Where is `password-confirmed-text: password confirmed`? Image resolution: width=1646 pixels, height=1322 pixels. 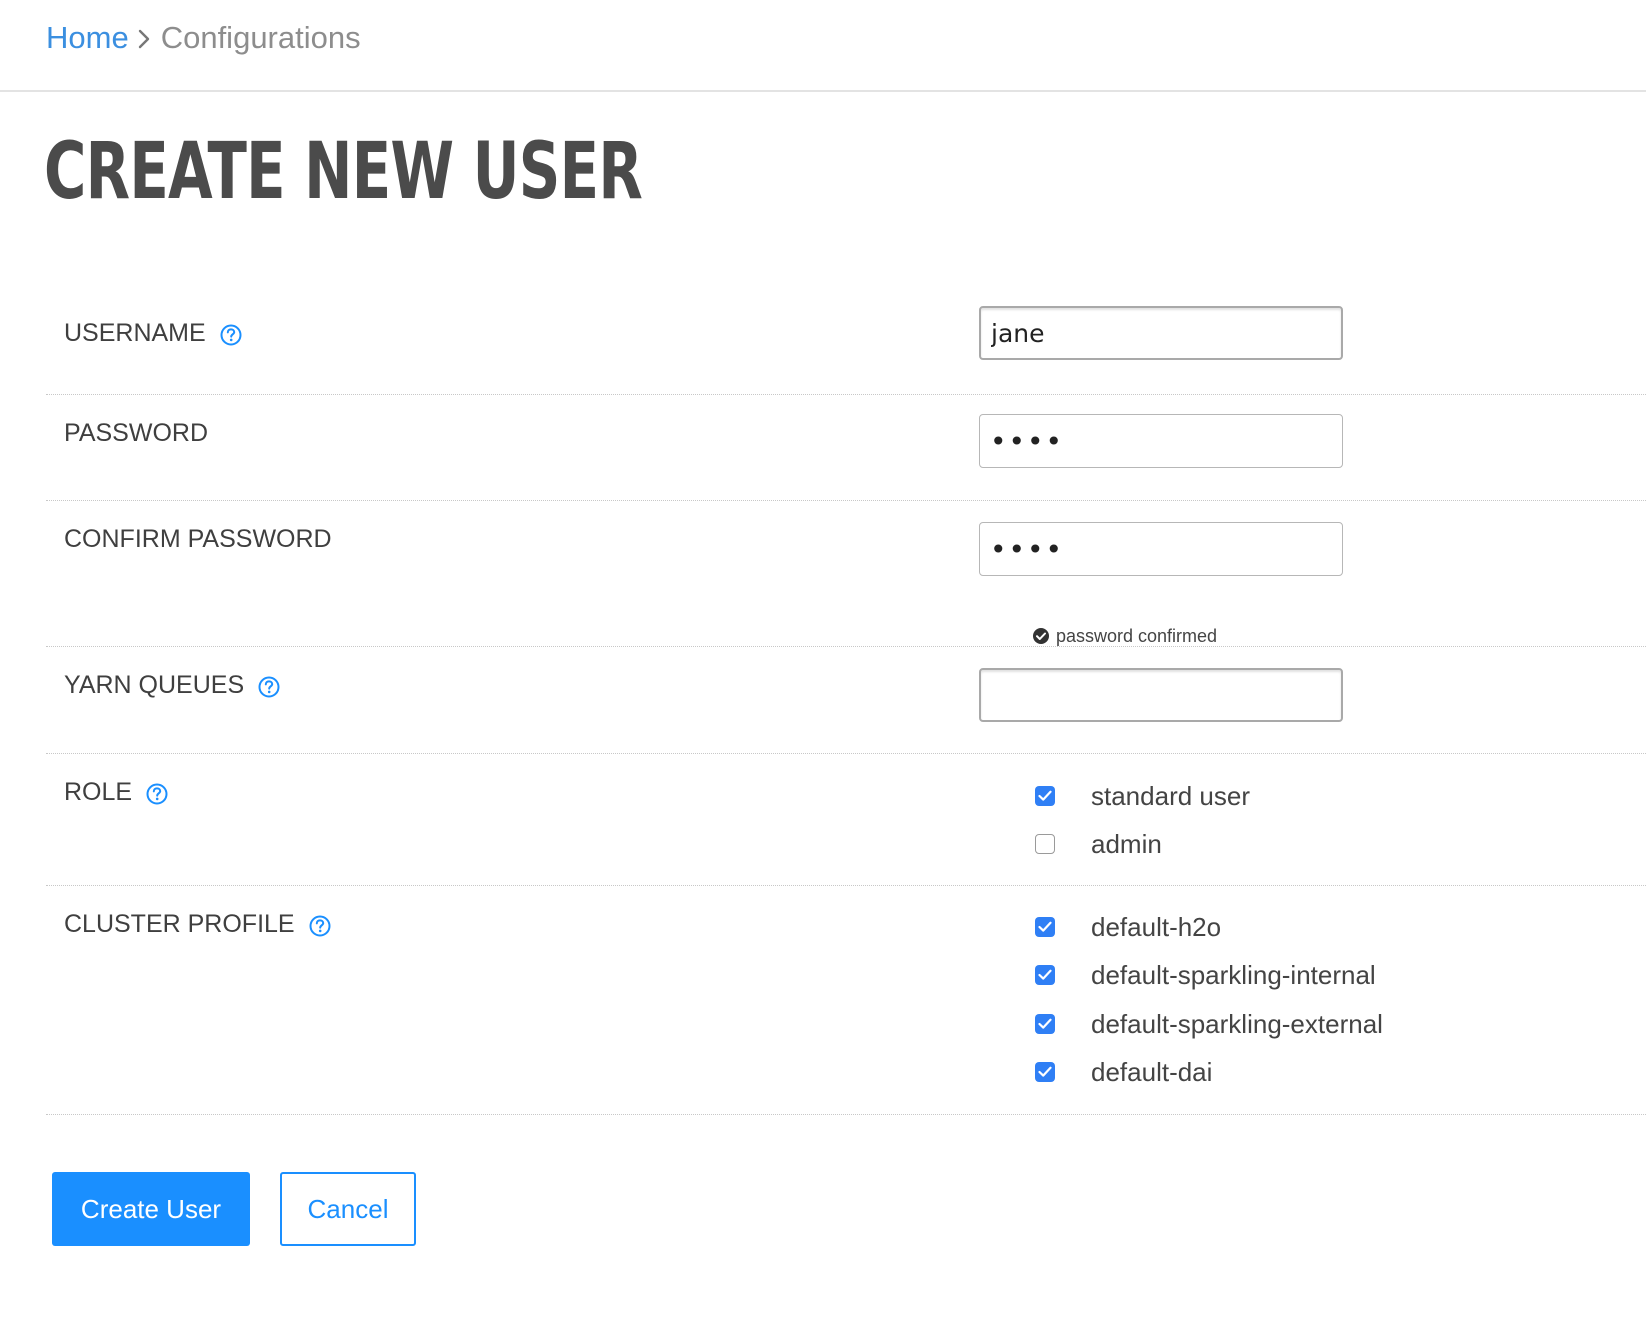
password-confirmed-text: password confirmed is located at coordinates (1137, 636).